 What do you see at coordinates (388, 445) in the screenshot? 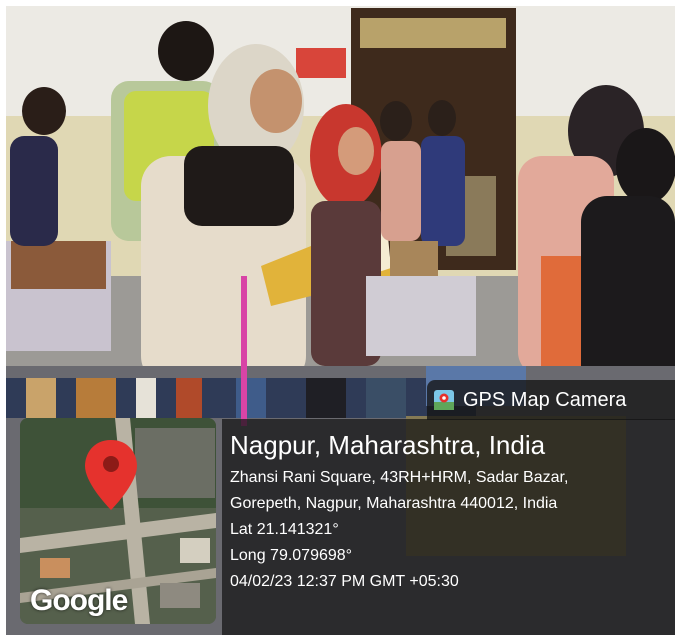
I see `city-title: Nagpur, Maharashtra, India` at bounding box center [388, 445].